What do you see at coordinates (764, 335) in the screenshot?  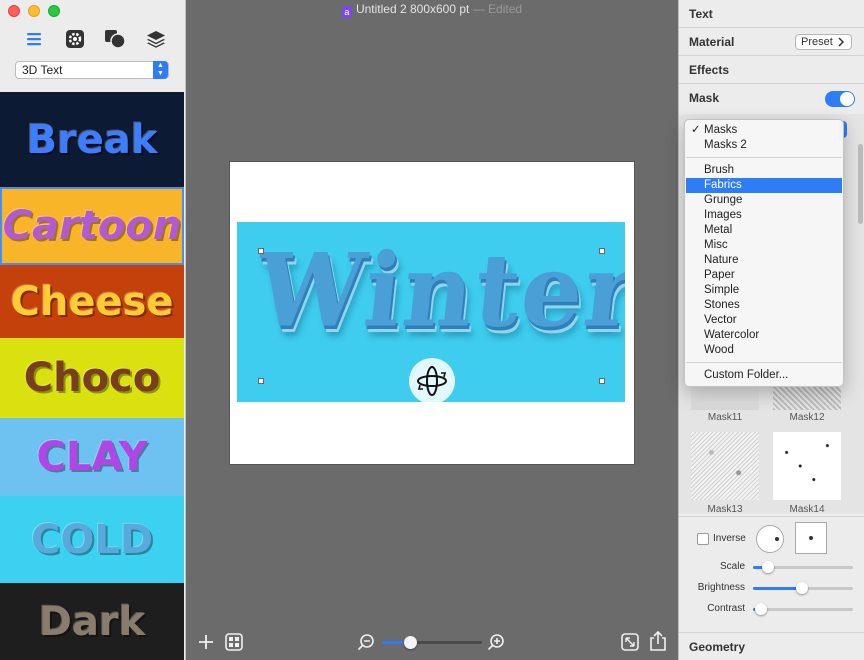 I see `mask-menu-item: Watercolor` at bounding box center [764, 335].